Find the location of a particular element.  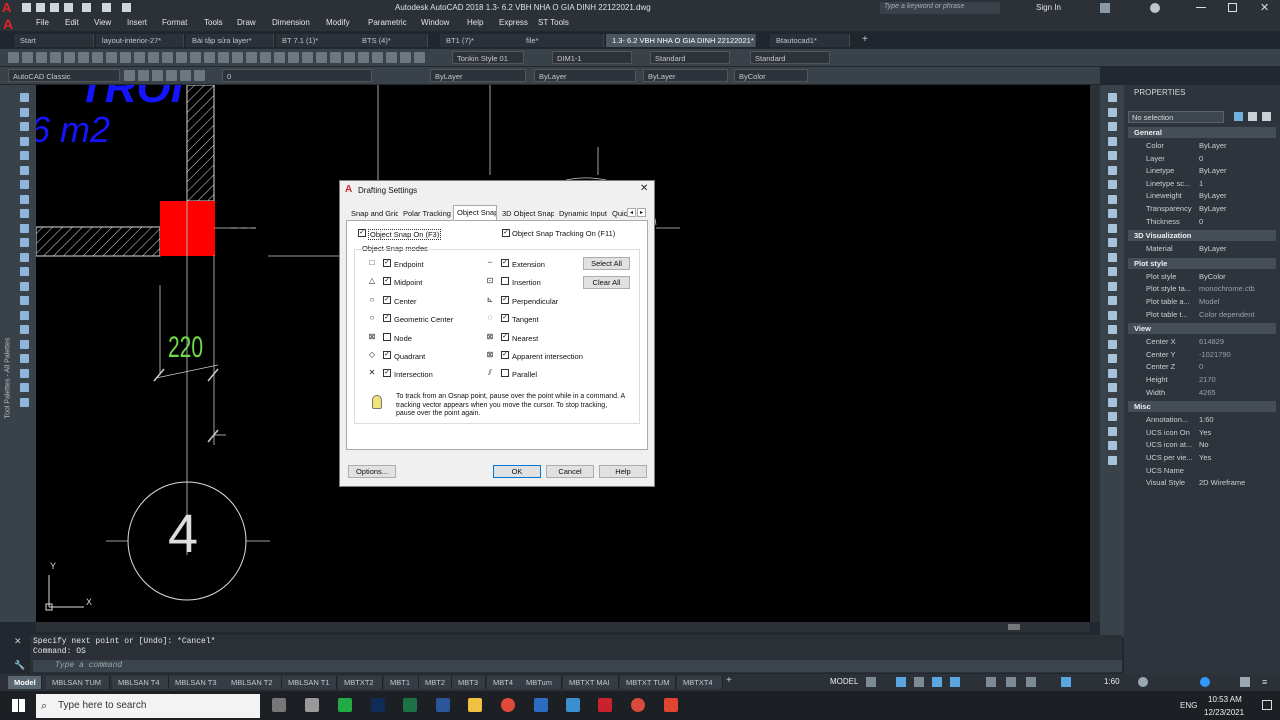

select-all-button: Select All is located at coordinates (606, 263).